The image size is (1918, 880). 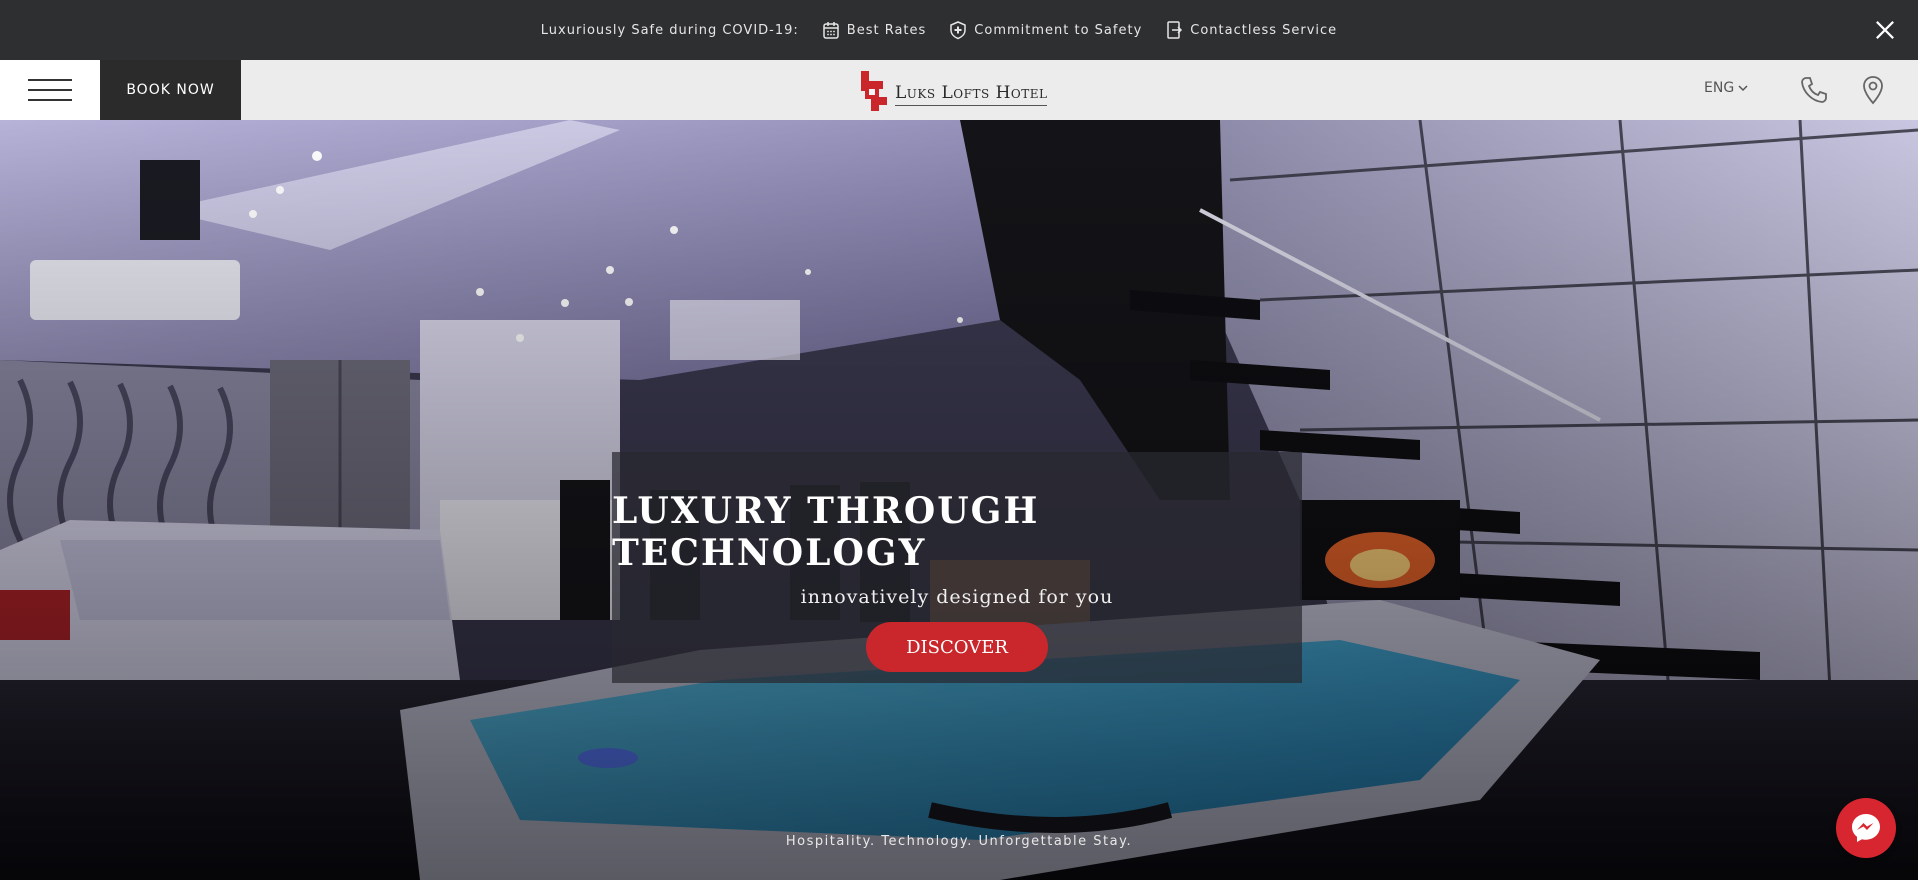 I want to click on logo-text: Luks Lofts Hotel, so click(x=971, y=94).